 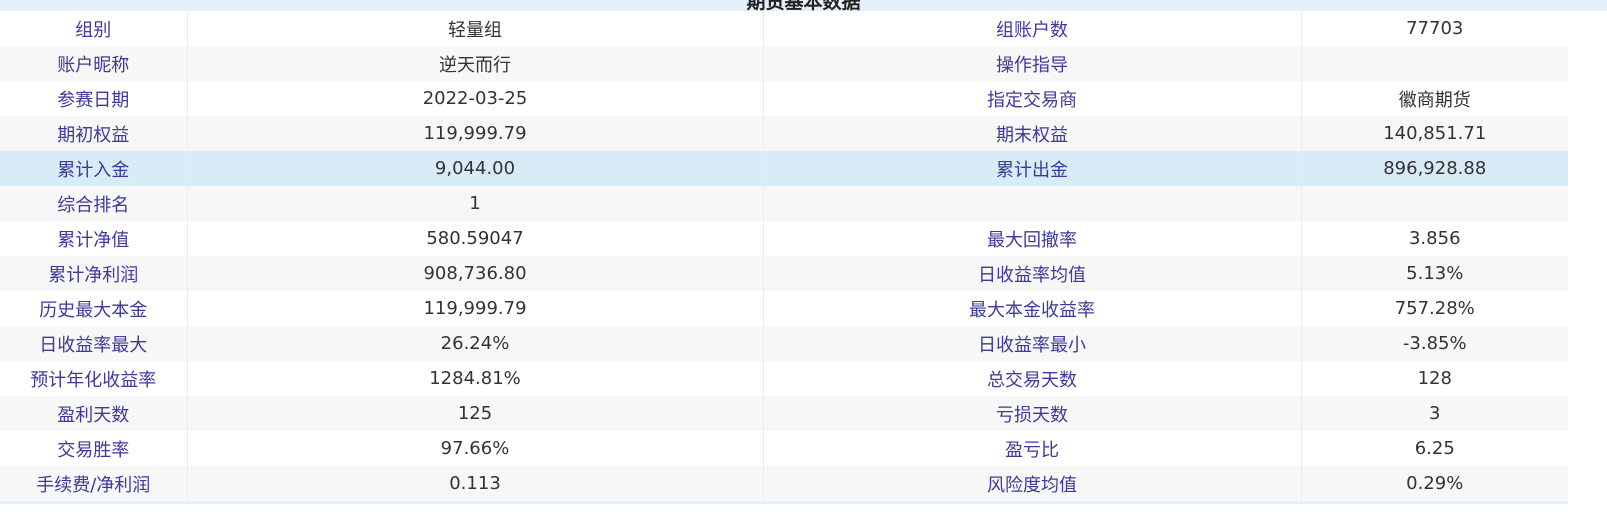 I want to click on stat-value: 逆天而行, so click(x=475, y=63).